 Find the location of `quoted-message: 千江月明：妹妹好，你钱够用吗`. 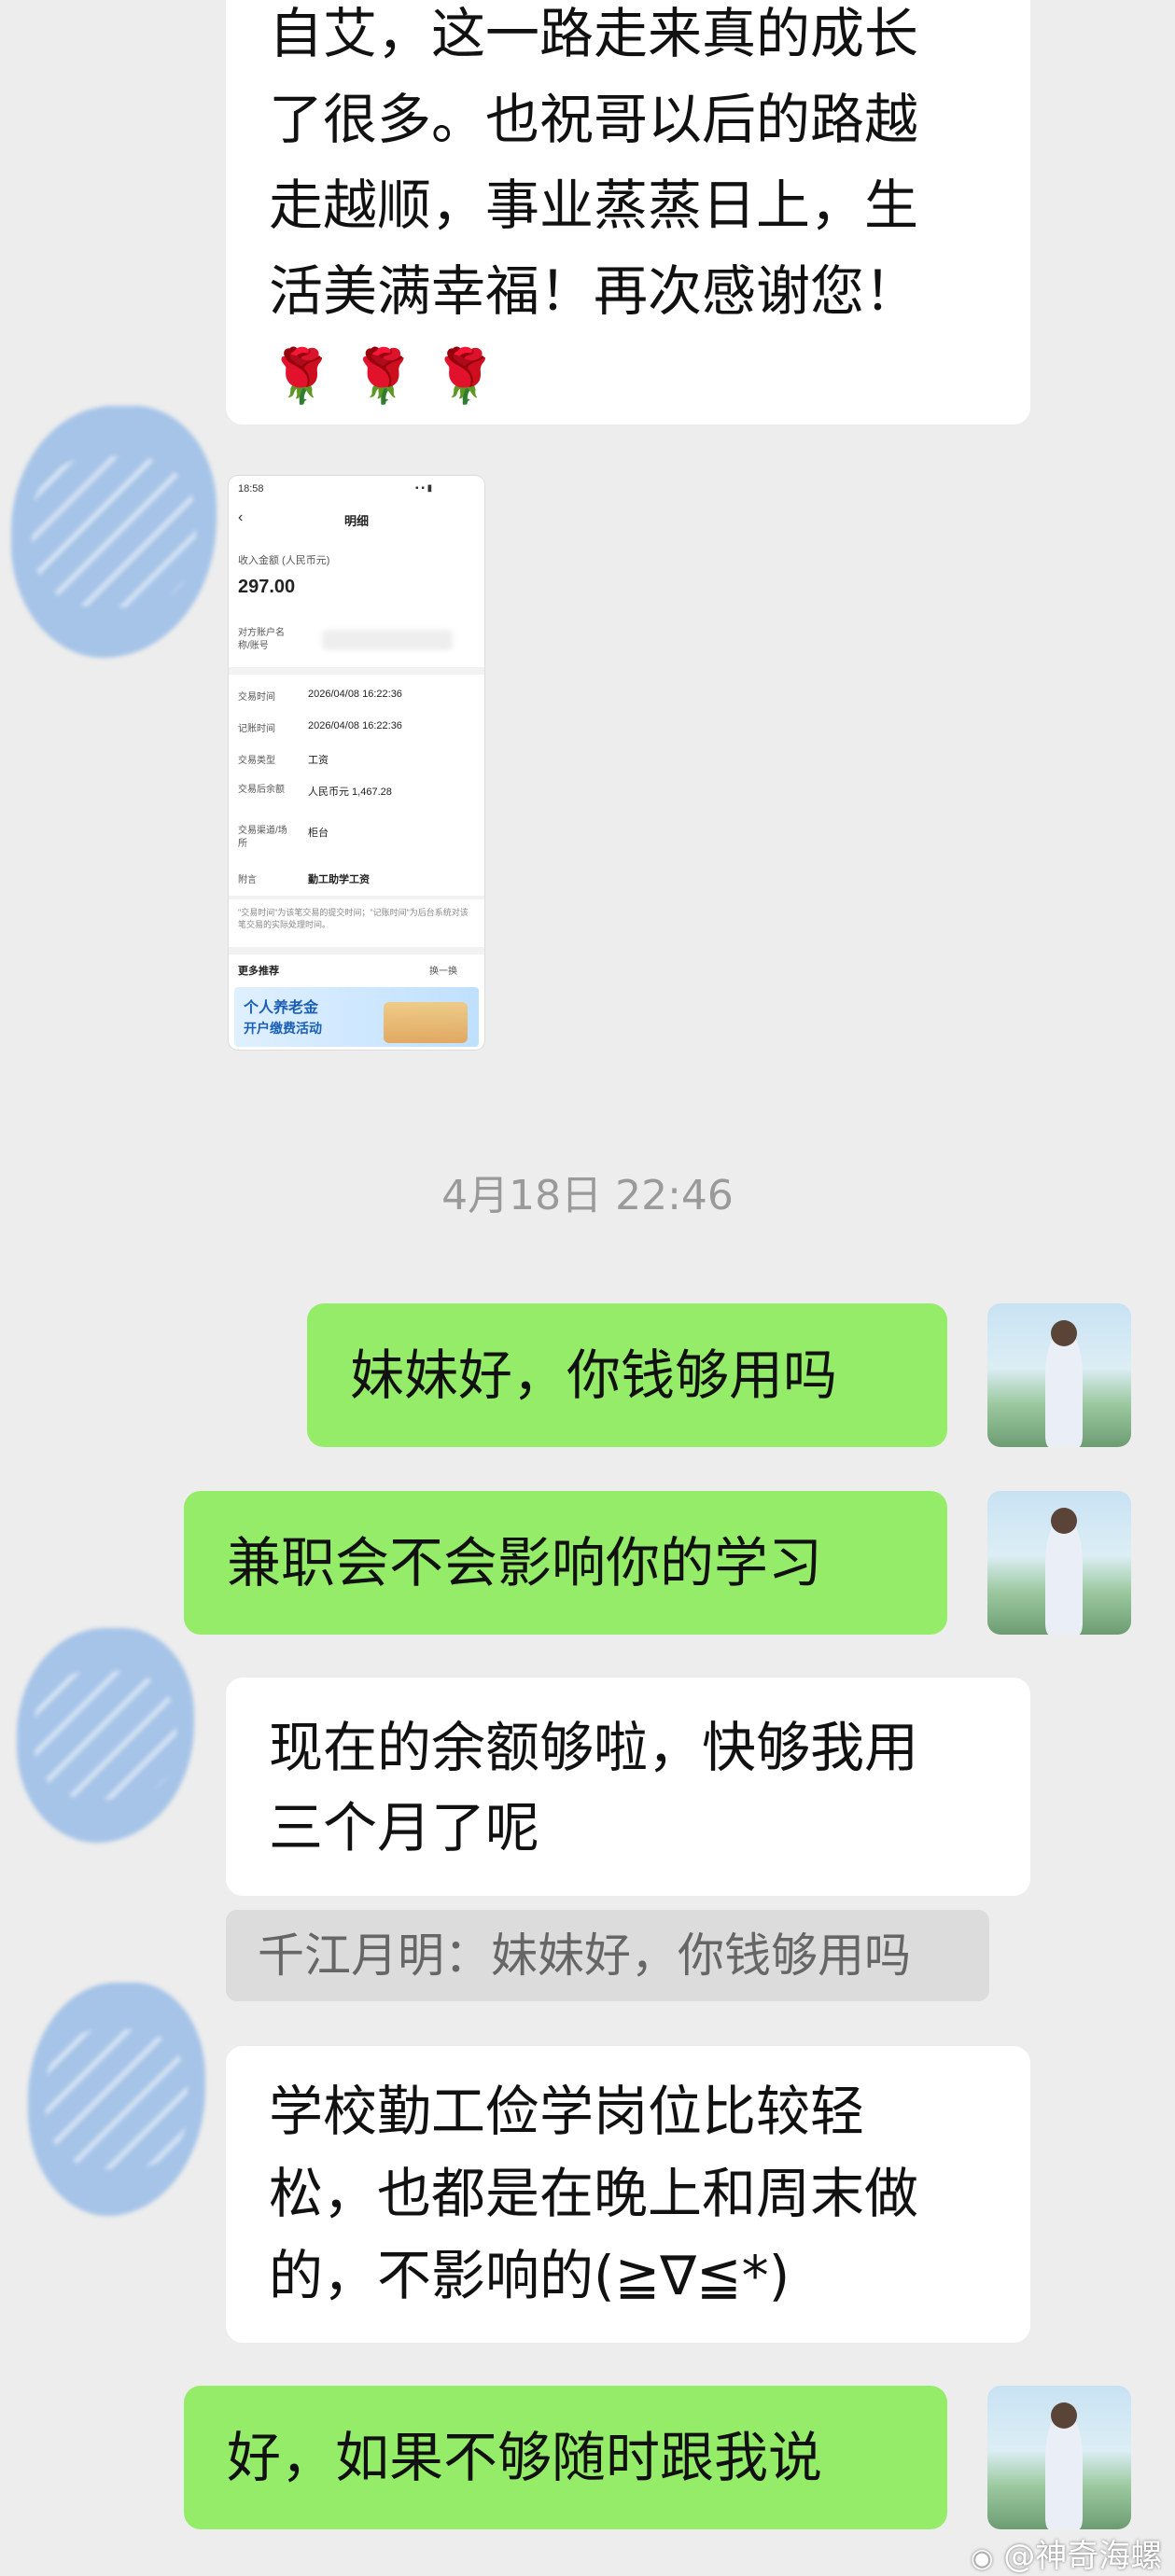

quoted-message: 千江月明：妹妹好，你钱够用吗 is located at coordinates (607, 1955).